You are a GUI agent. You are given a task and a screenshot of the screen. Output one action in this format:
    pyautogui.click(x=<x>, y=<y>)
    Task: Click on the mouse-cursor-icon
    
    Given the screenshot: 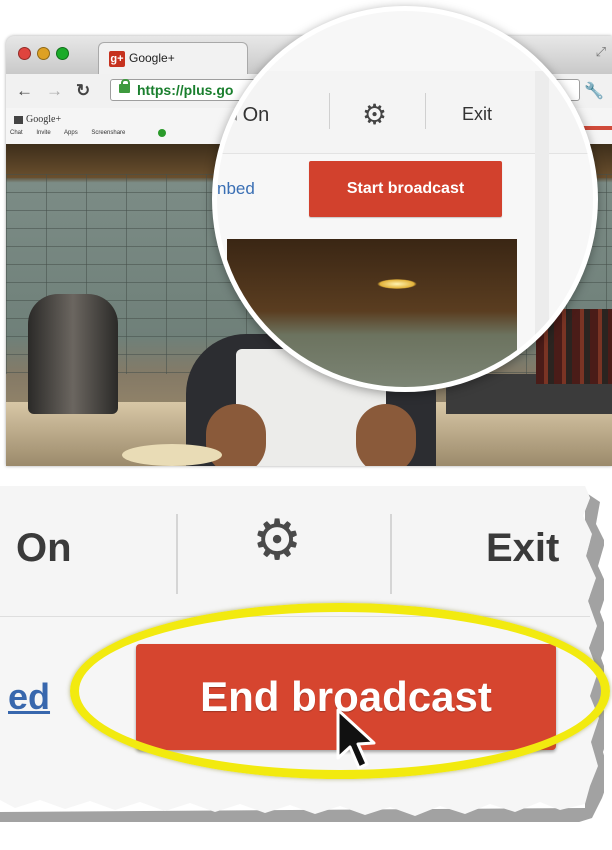 What is the action you would take?
    pyautogui.click(x=356, y=739)
    